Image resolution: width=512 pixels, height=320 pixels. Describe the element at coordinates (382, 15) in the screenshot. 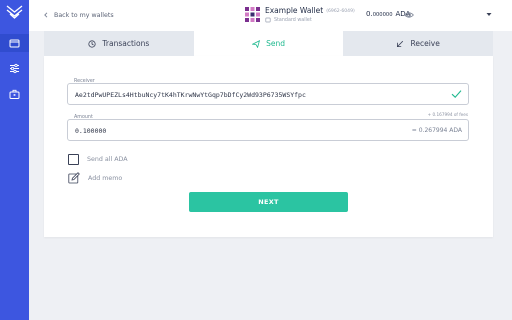

I see `balance-decimals: 000000` at that location.